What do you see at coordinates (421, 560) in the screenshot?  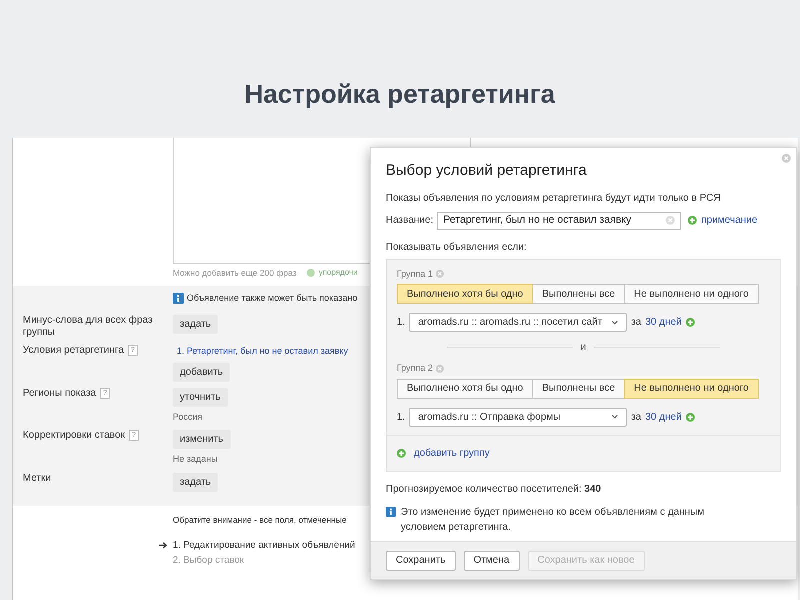 I see `dialog-button: Сохранить` at bounding box center [421, 560].